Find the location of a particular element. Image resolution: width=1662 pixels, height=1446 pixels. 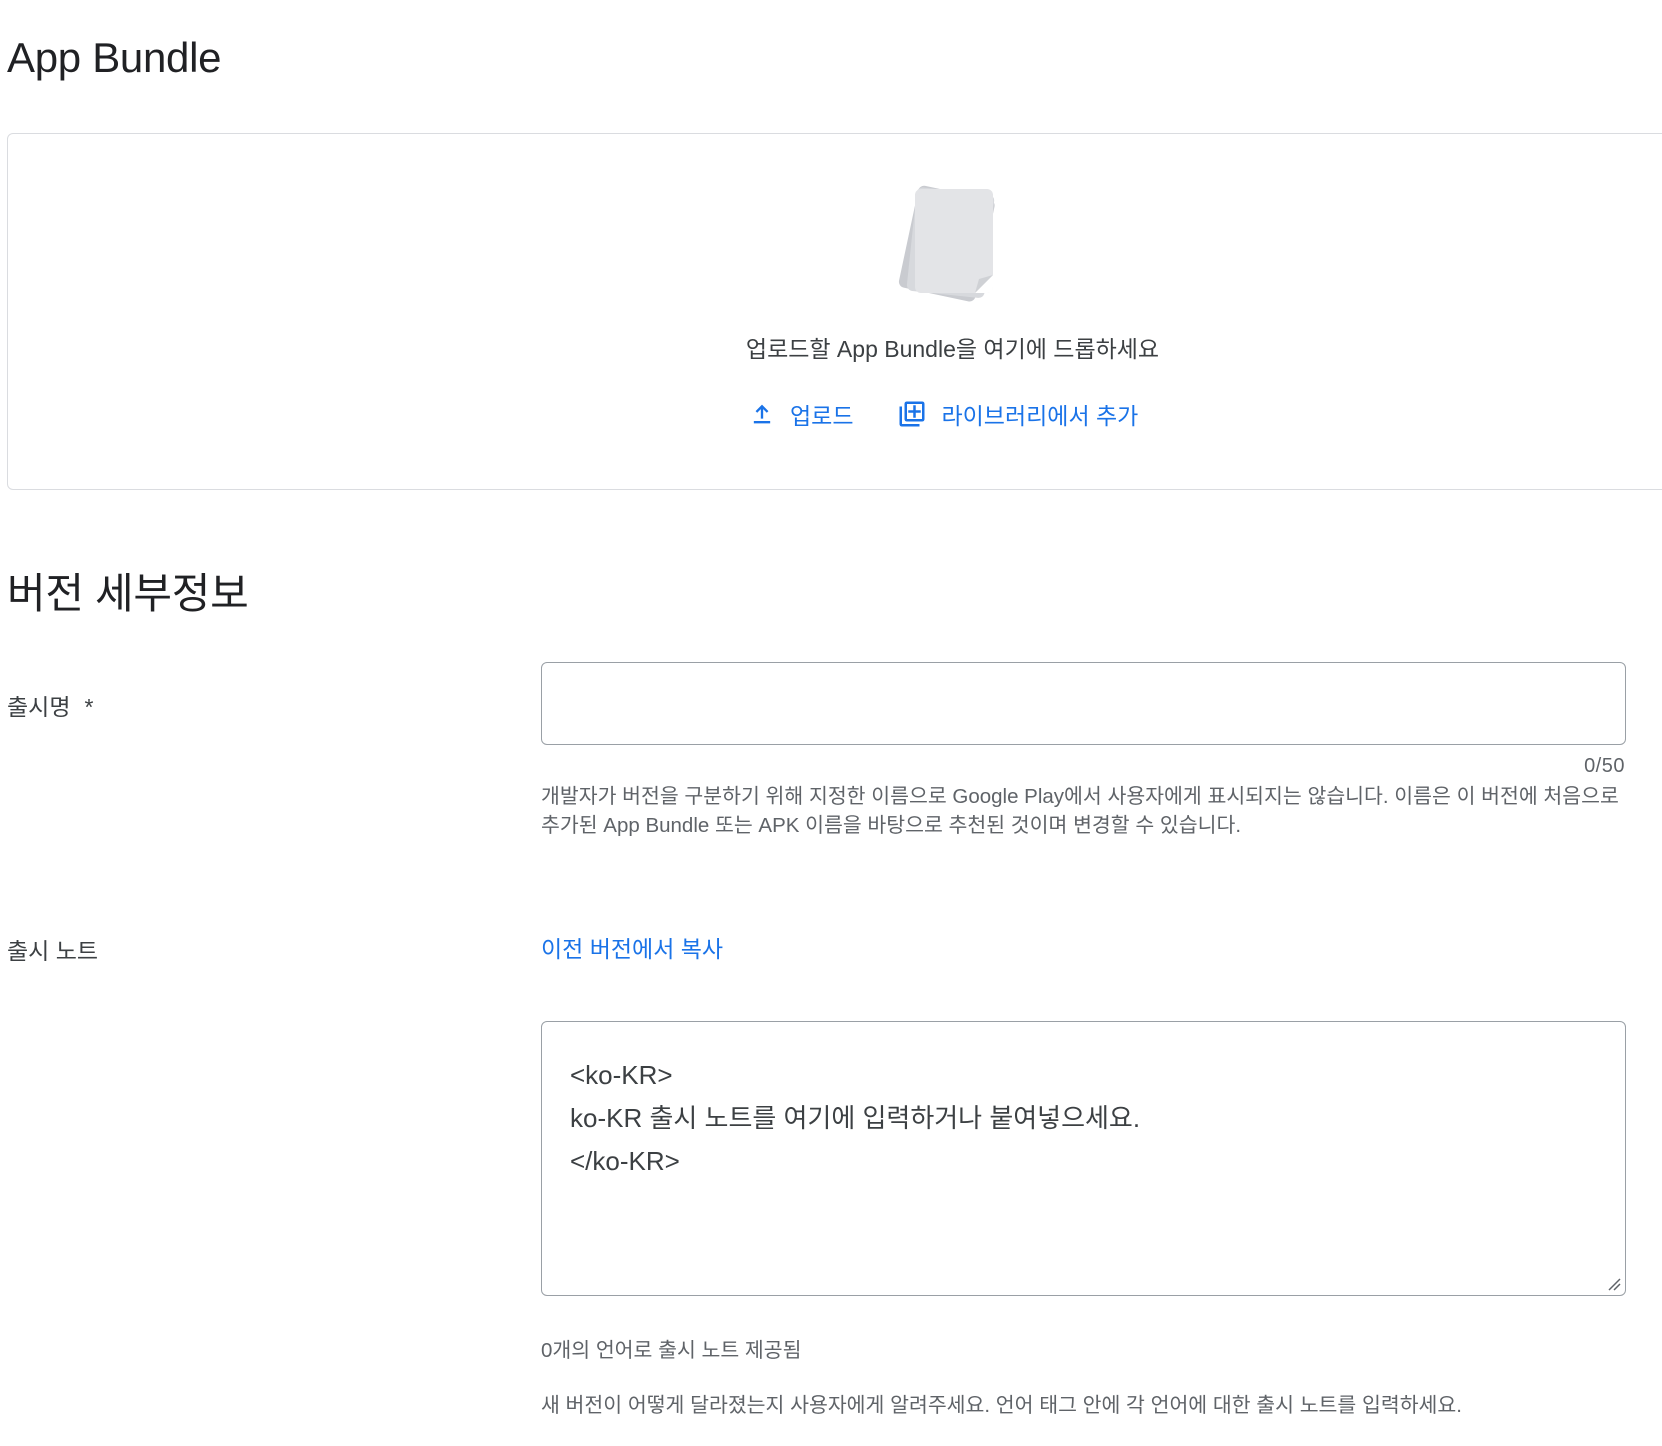

release-notes-label: 출시 노트 is located at coordinates (53, 951).